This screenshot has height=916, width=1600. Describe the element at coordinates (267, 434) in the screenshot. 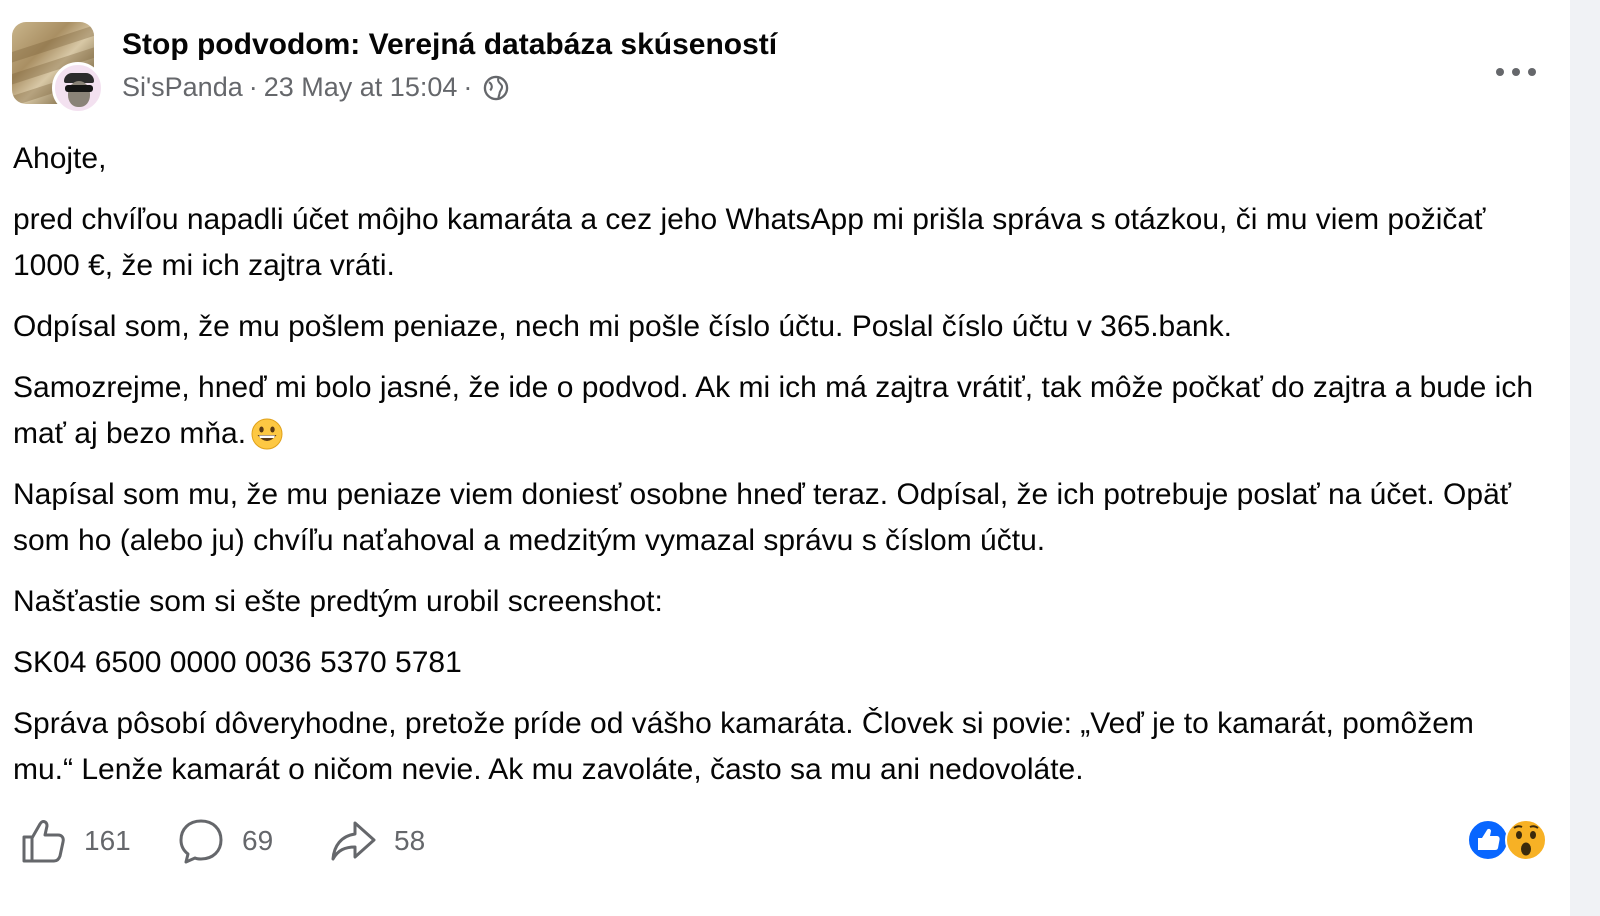

I see `grinning-face-emoji` at that location.